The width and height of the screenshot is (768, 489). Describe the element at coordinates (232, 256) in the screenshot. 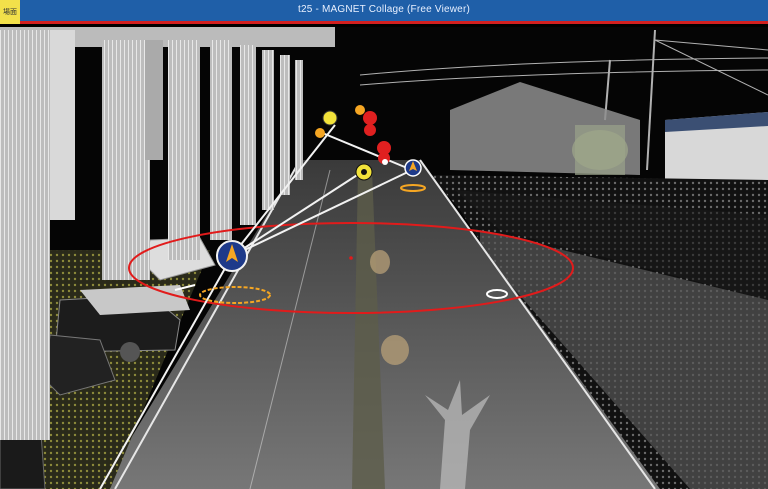

I see `camera-position-icon` at that location.